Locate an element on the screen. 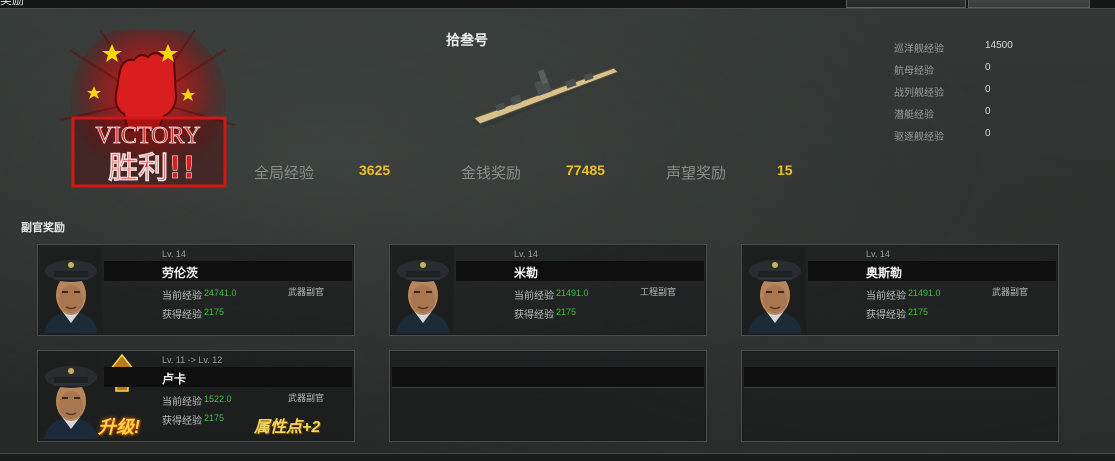 This screenshot has height=461, width=1115. officer-name: 卢卡 is located at coordinates (174, 379).